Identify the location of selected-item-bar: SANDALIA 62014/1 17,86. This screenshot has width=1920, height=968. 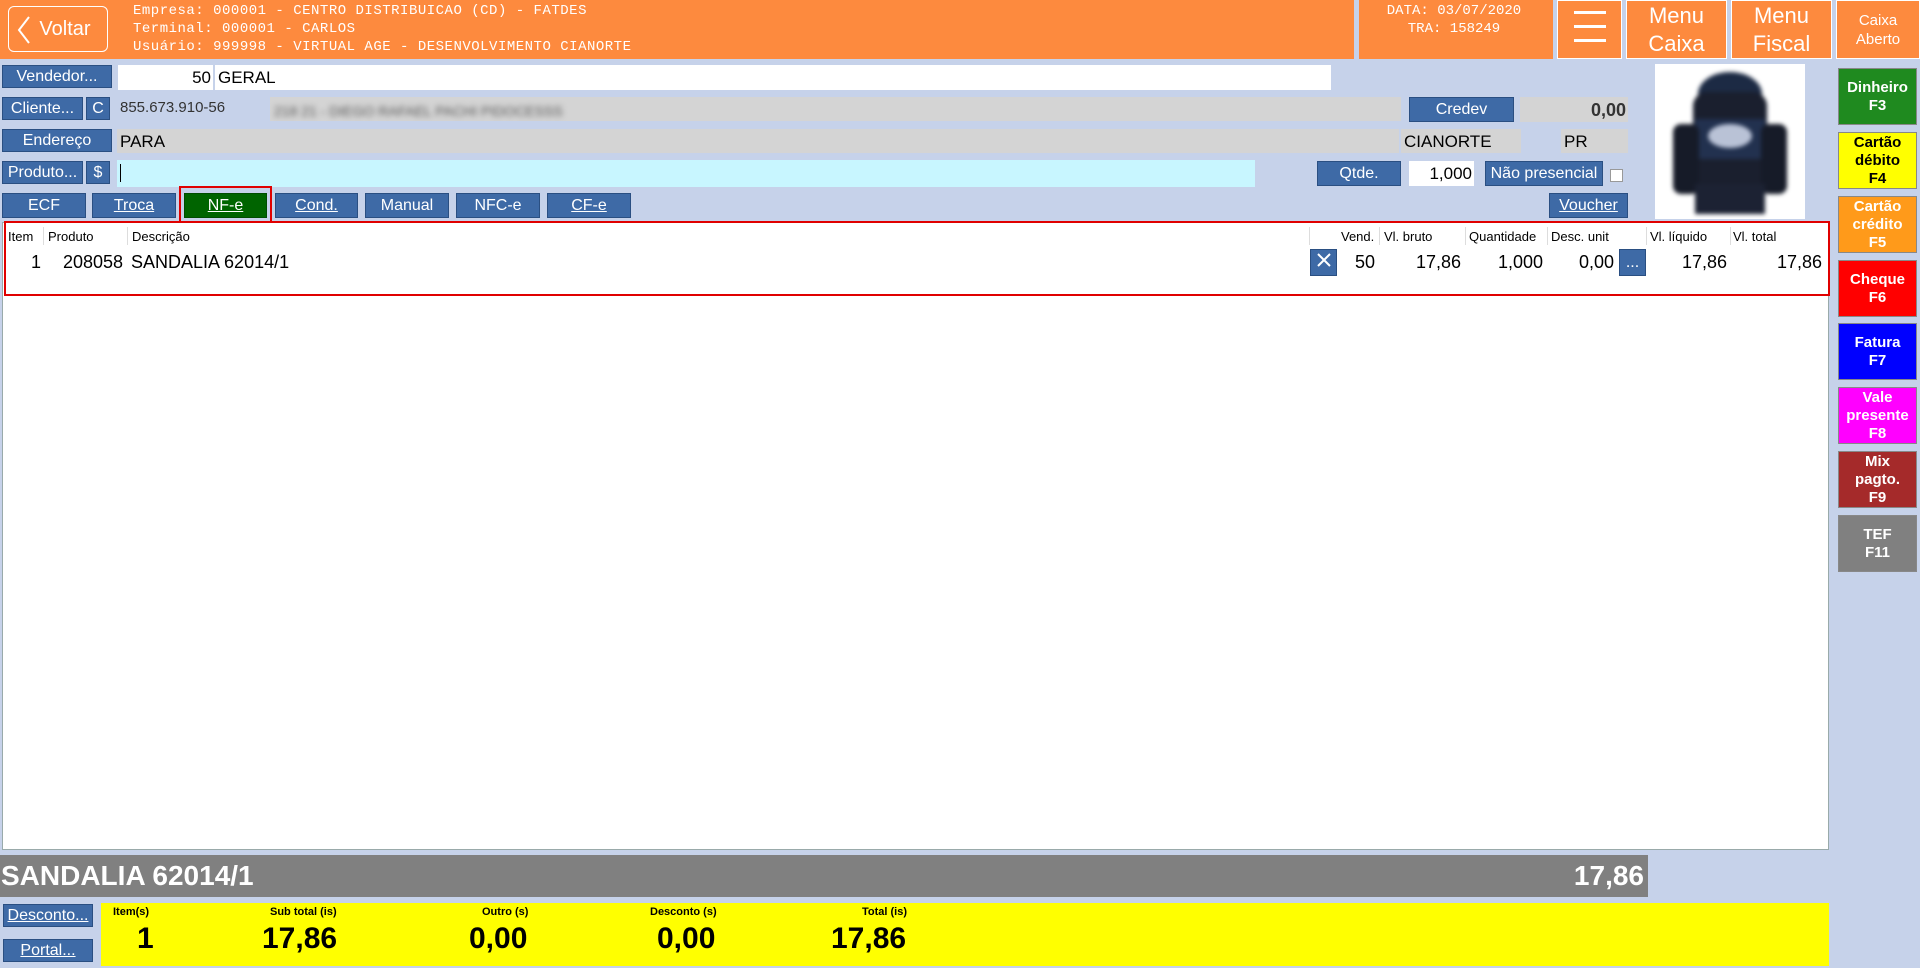
(824, 876).